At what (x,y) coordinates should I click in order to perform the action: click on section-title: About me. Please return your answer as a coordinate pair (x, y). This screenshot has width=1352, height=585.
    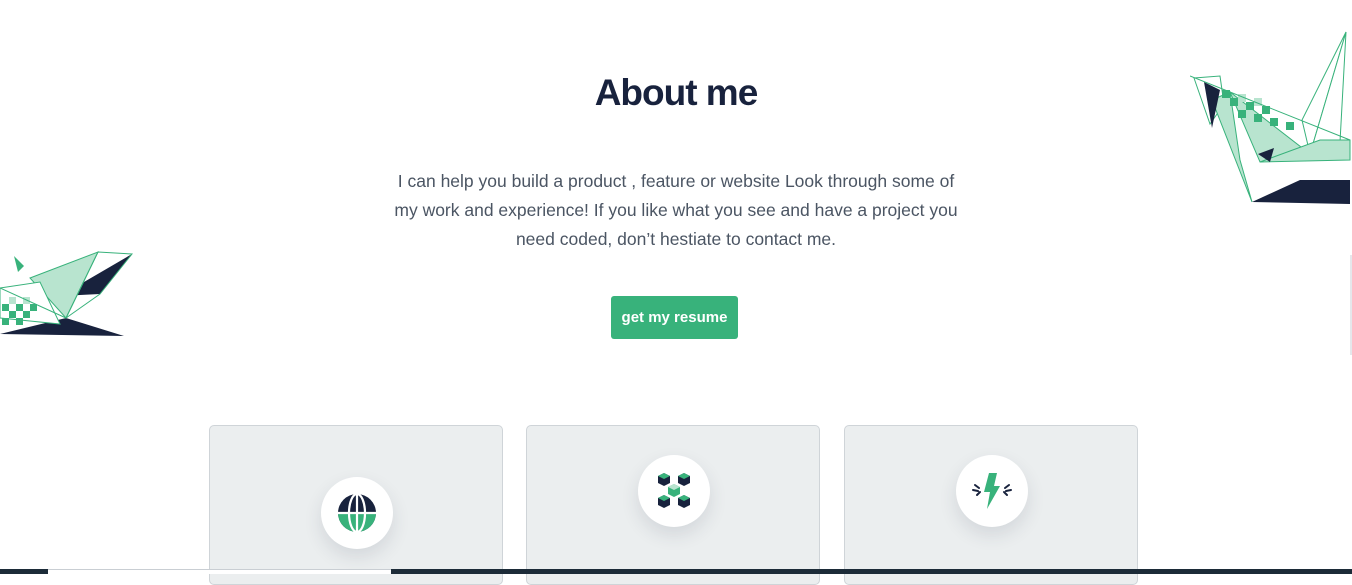
    Looking at the image, I should click on (676, 92).